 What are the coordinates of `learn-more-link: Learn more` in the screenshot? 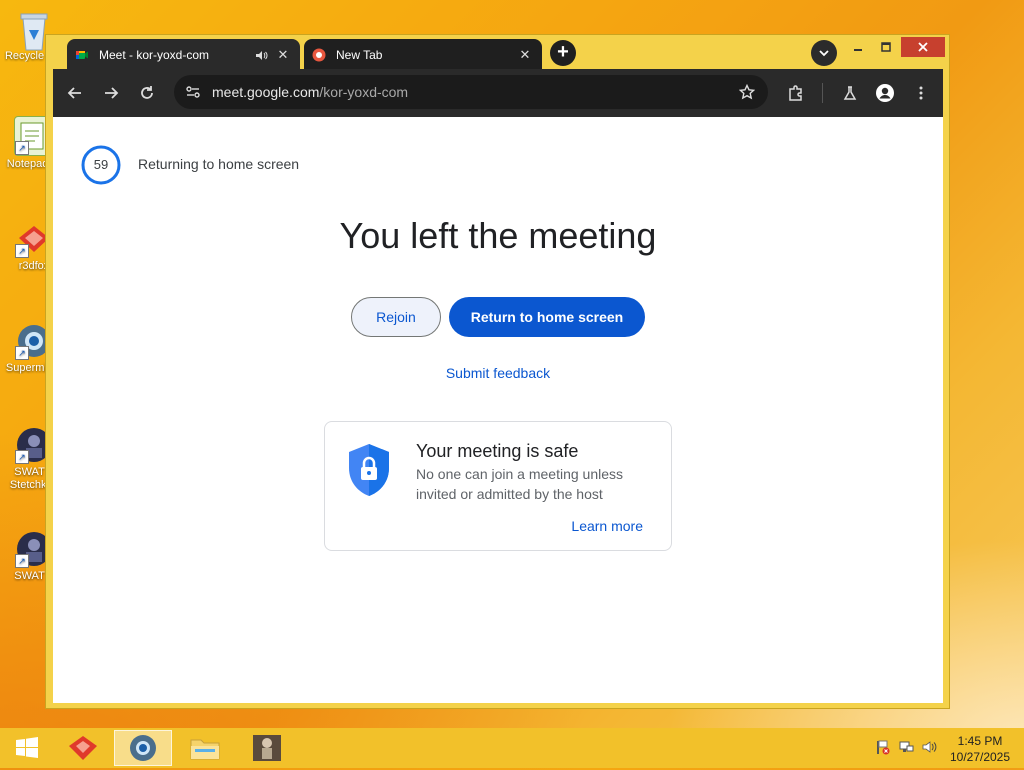 It's located at (607, 526).